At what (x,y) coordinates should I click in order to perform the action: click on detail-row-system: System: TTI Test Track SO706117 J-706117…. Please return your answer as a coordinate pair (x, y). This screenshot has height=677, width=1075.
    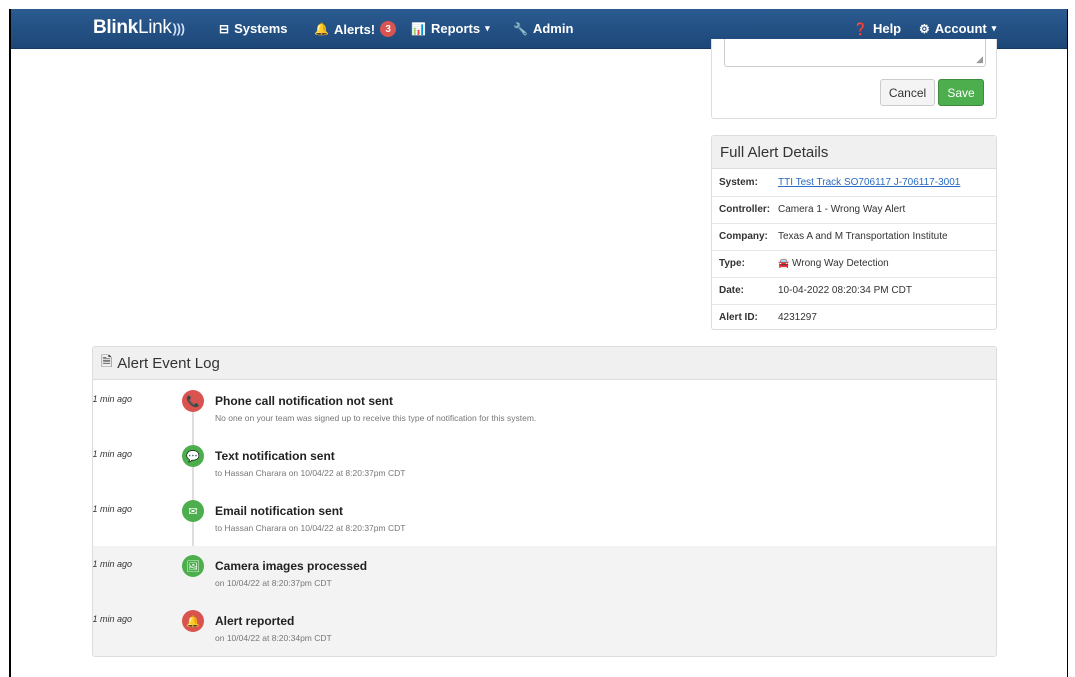
    Looking at the image, I should click on (854, 182).